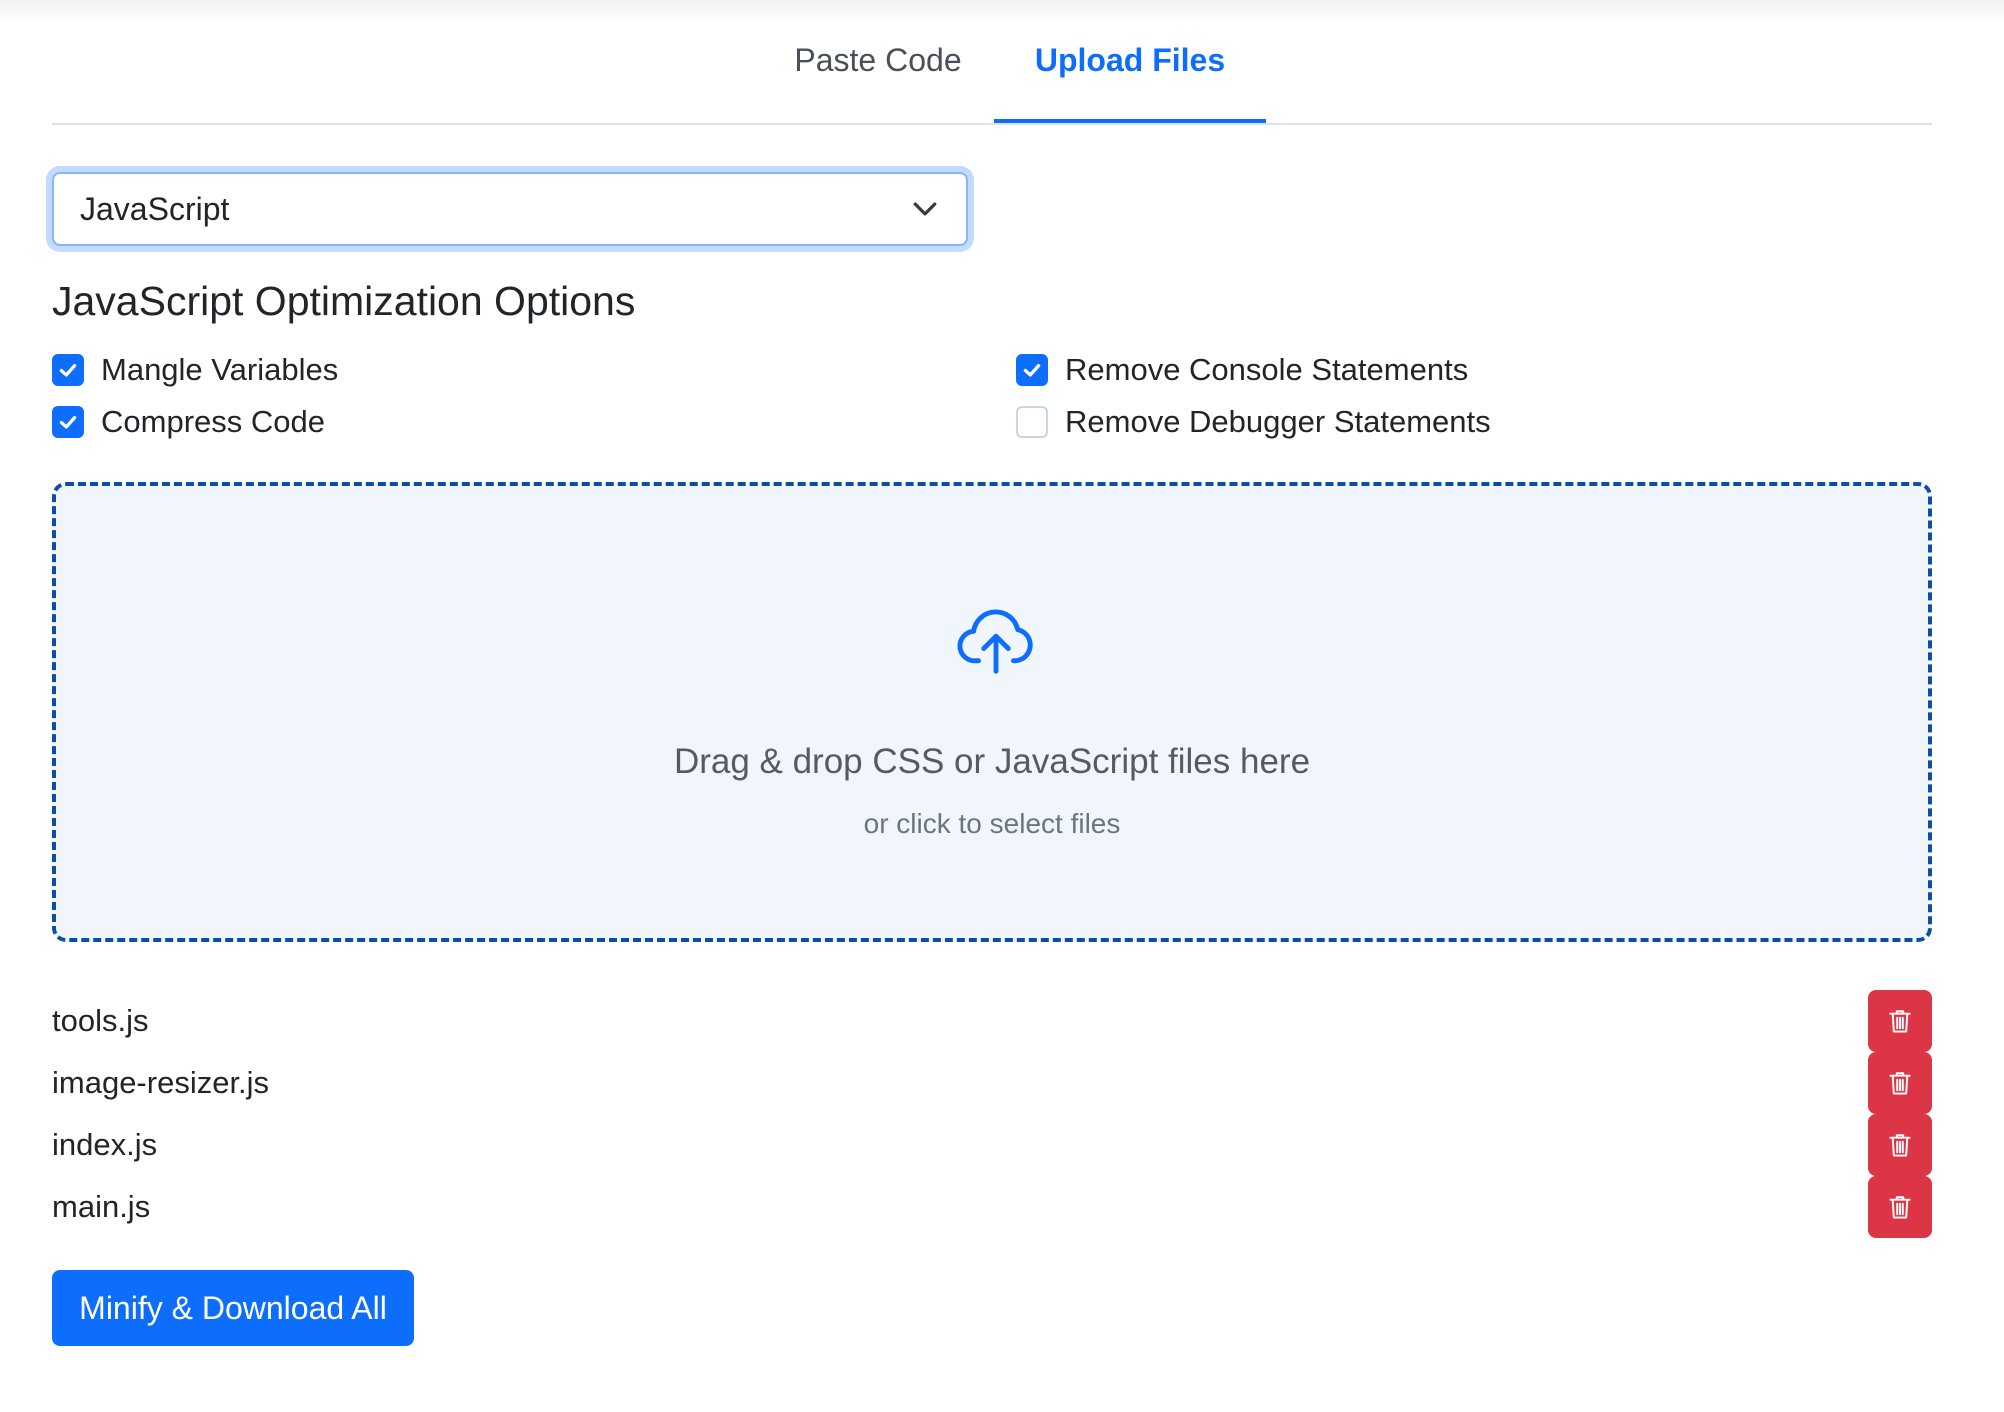 The width and height of the screenshot is (2004, 1412). What do you see at coordinates (995, 641) in the screenshot?
I see `cloud-upload-icon` at bounding box center [995, 641].